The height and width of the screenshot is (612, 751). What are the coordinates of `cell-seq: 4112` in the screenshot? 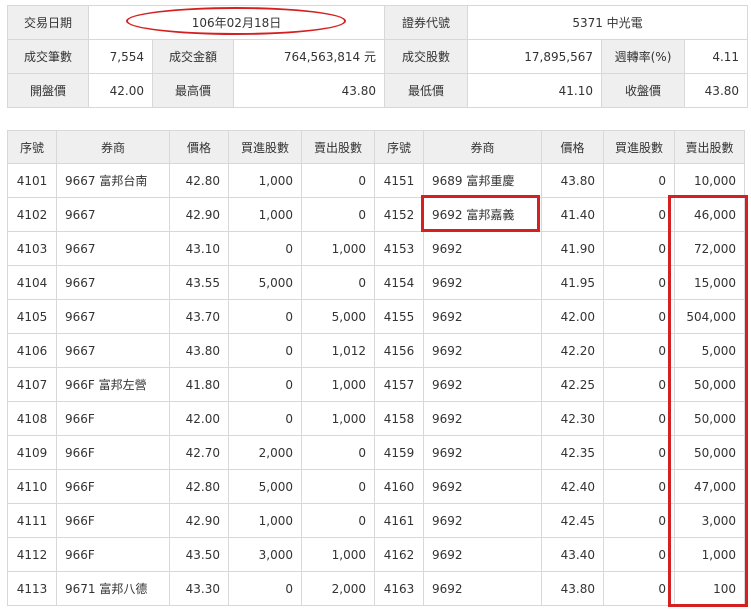 It's located at (32, 554).